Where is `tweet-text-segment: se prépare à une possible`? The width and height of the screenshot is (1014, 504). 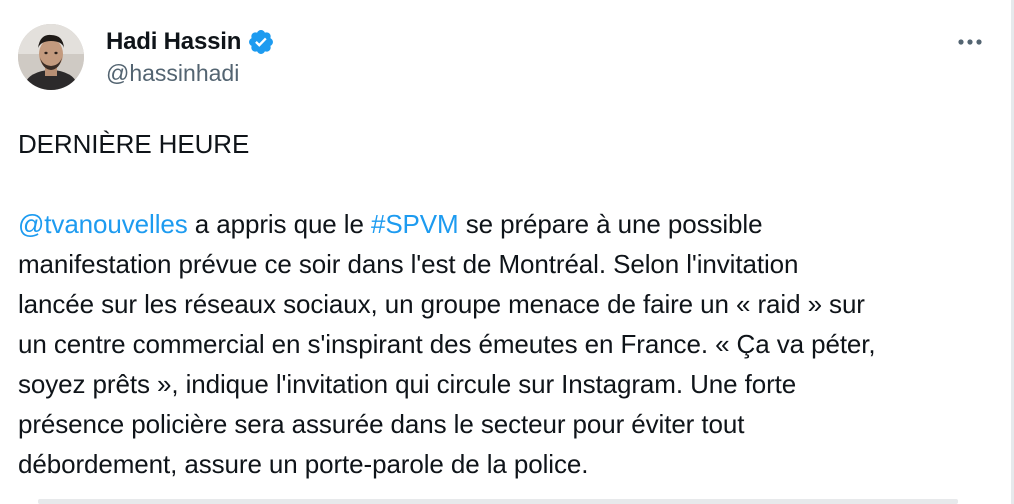 tweet-text-segment: se prépare à une possible is located at coordinates (610, 224).